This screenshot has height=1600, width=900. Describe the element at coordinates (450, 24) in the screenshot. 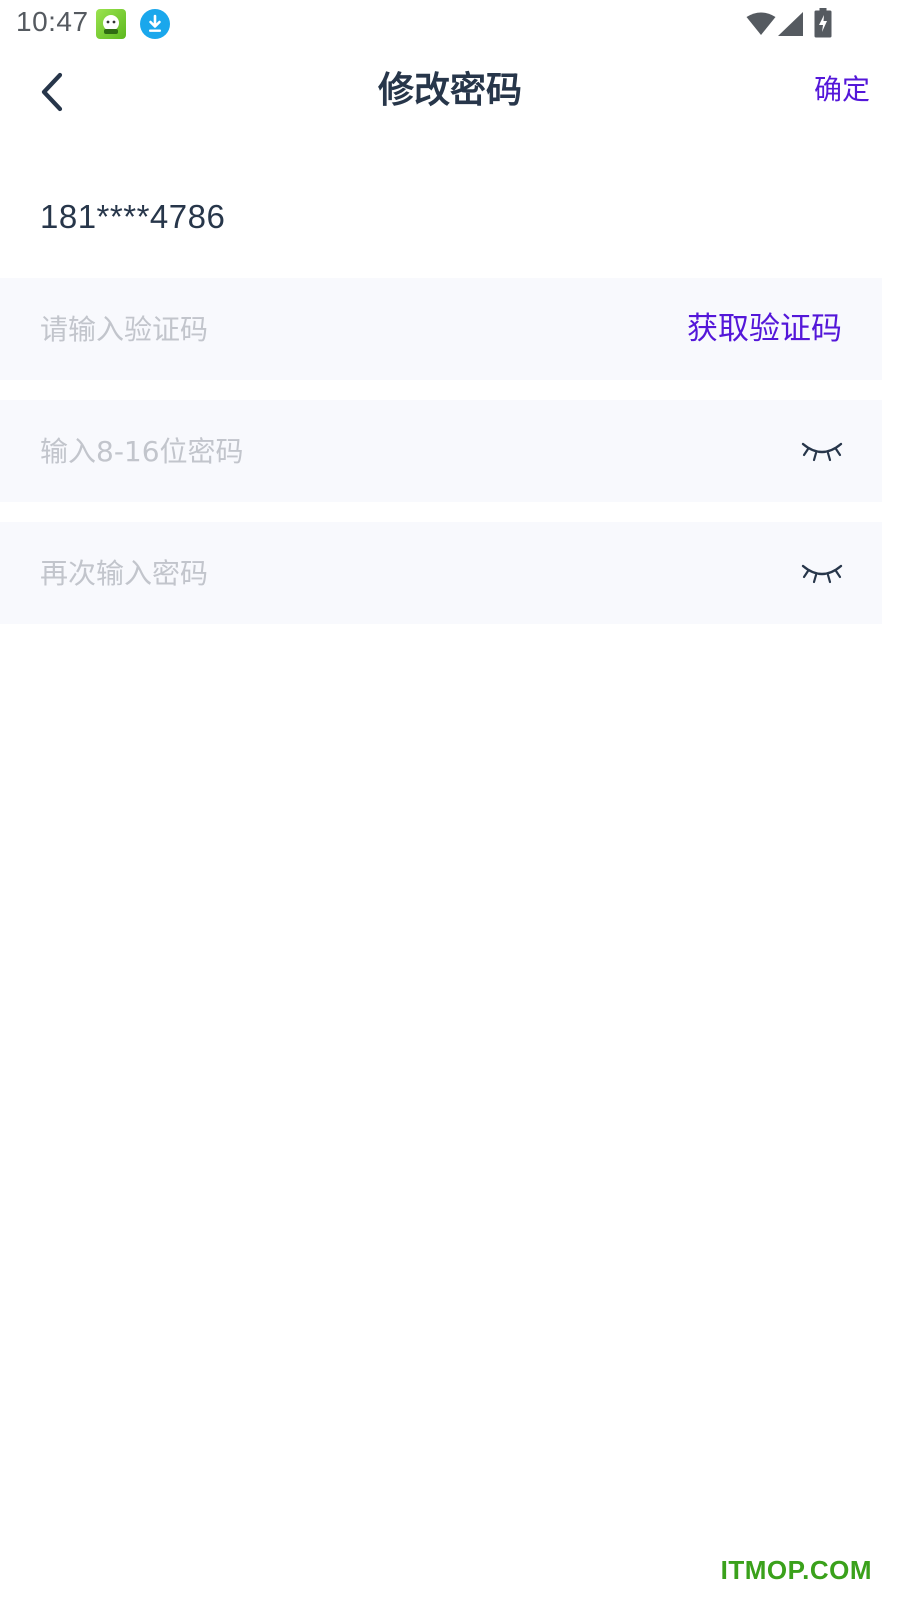

I see `status-bar: 10:47` at that location.